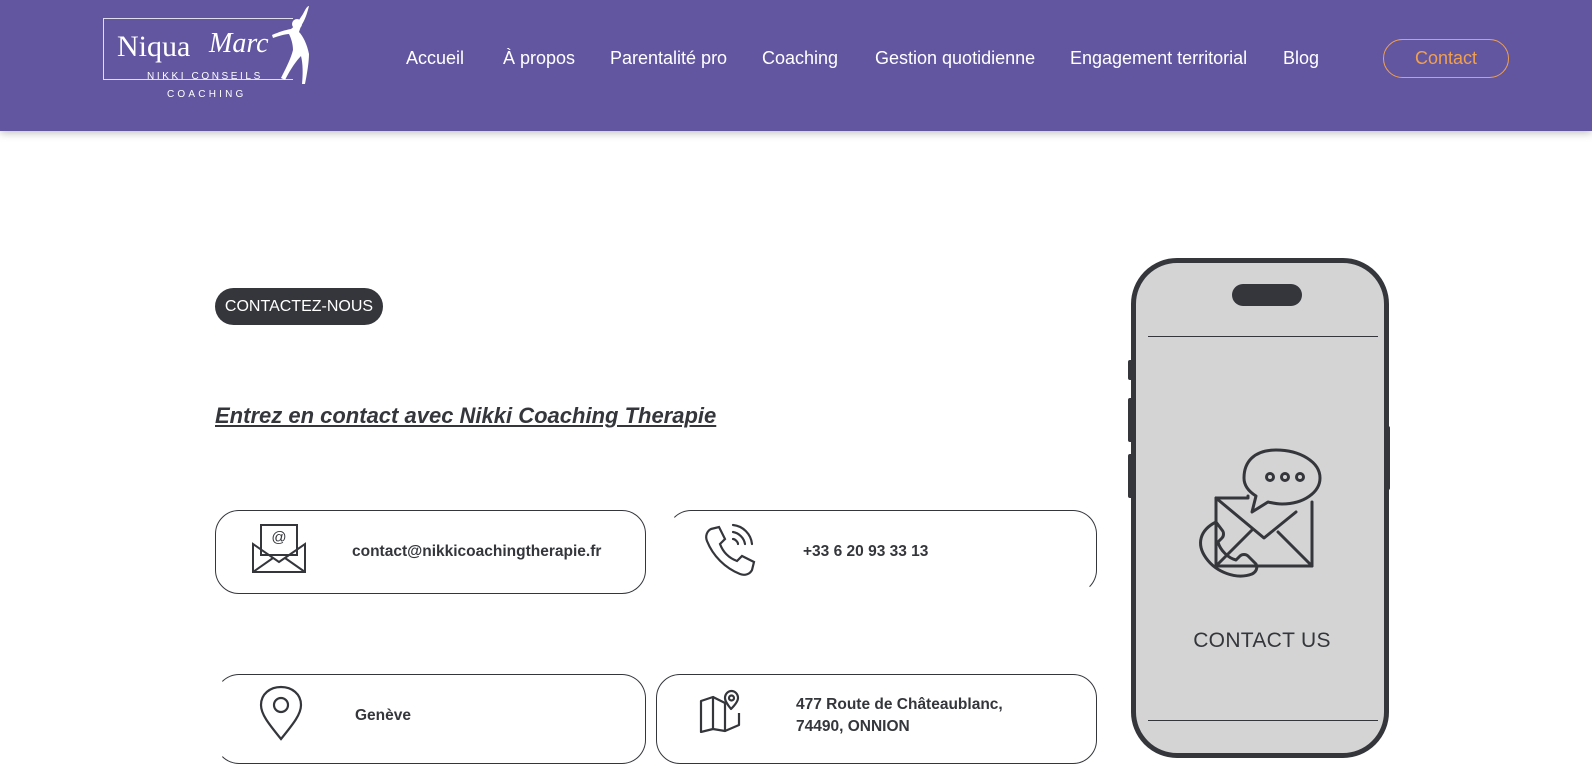 The width and height of the screenshot is (1592, 764). Describe the element at coordinates (865, 552) in the screenshot. I see `phone-number: +33 6 20 93 33 13` at that location.